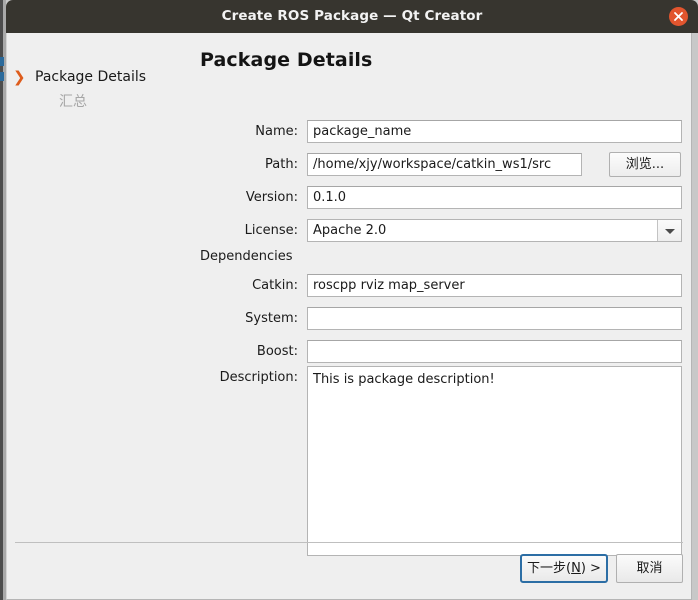 This screenshot has height=600, width=698. I want to click on title-bar: Create ROS Package — Qt Creator, so click(352, 16).